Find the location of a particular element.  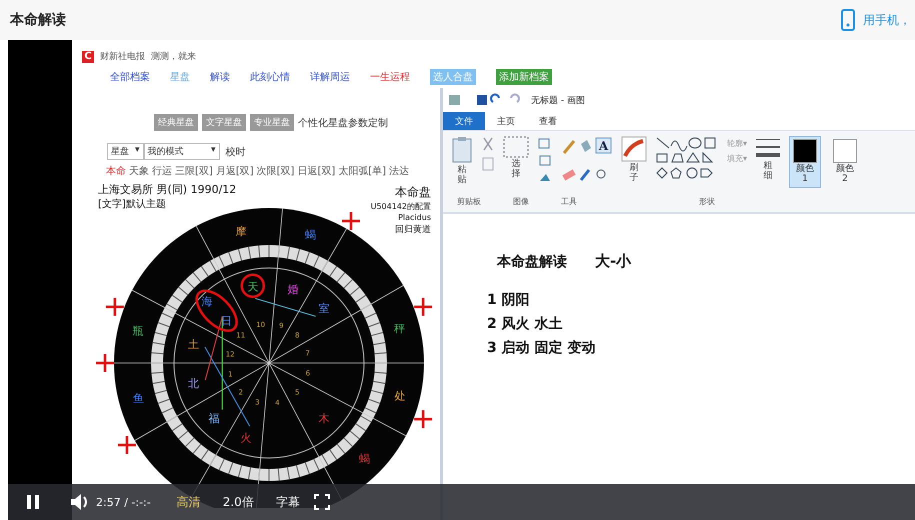

group-label: 图像 is located at coordinates (521, 201).